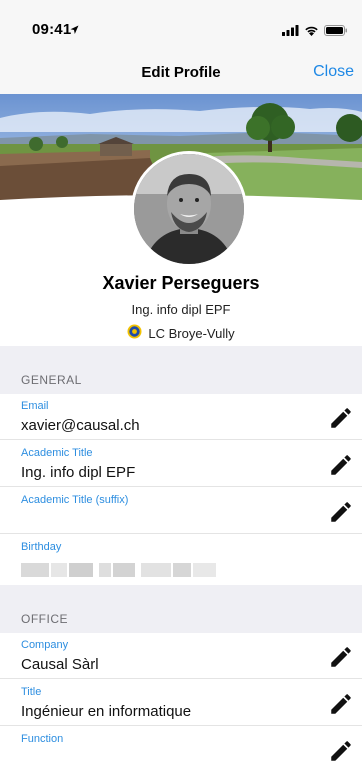  Describe the element at coordinates (181, 370) in the screenshot. I see `section-header-general: GENERAL` at that location.